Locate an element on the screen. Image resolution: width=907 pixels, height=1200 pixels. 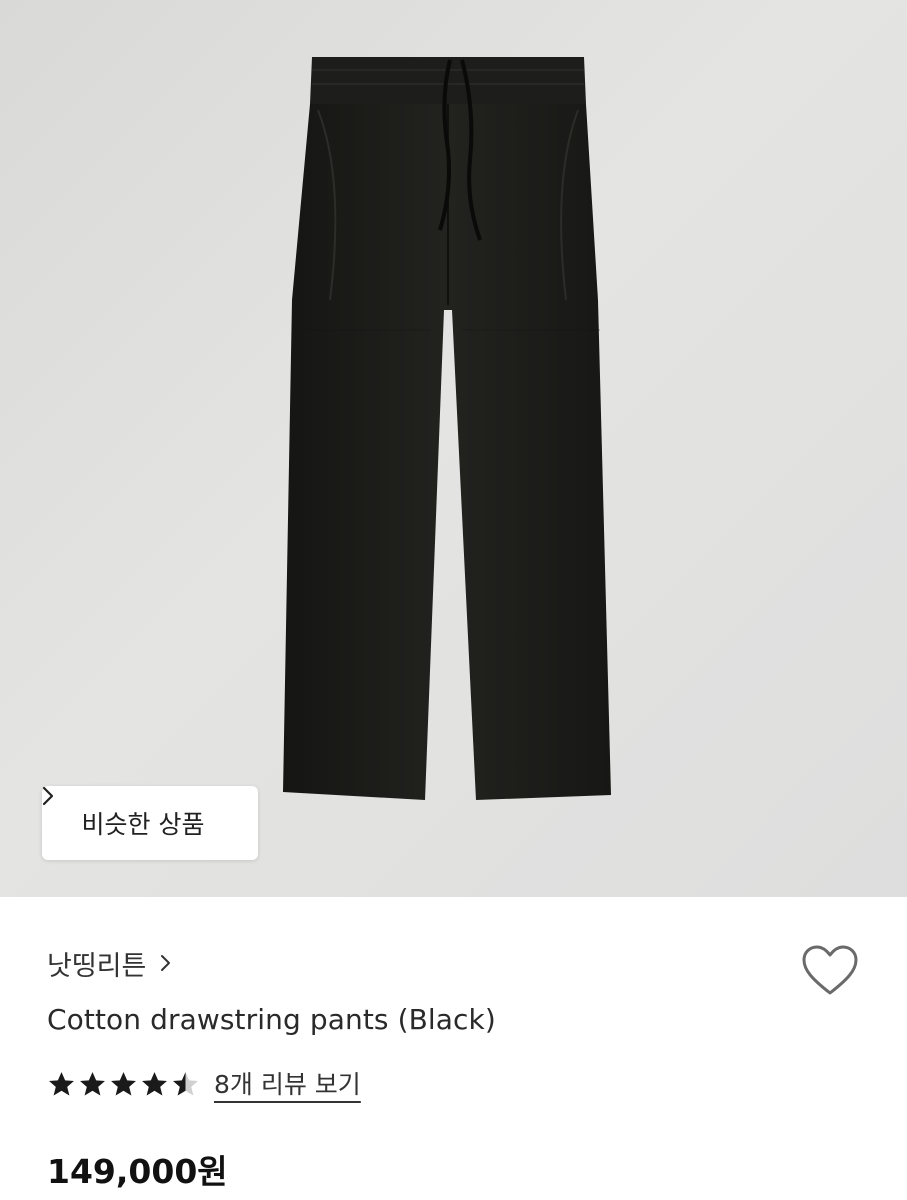
similar-products-button: 비슷한 상품 is located at coordinates (150, 823).